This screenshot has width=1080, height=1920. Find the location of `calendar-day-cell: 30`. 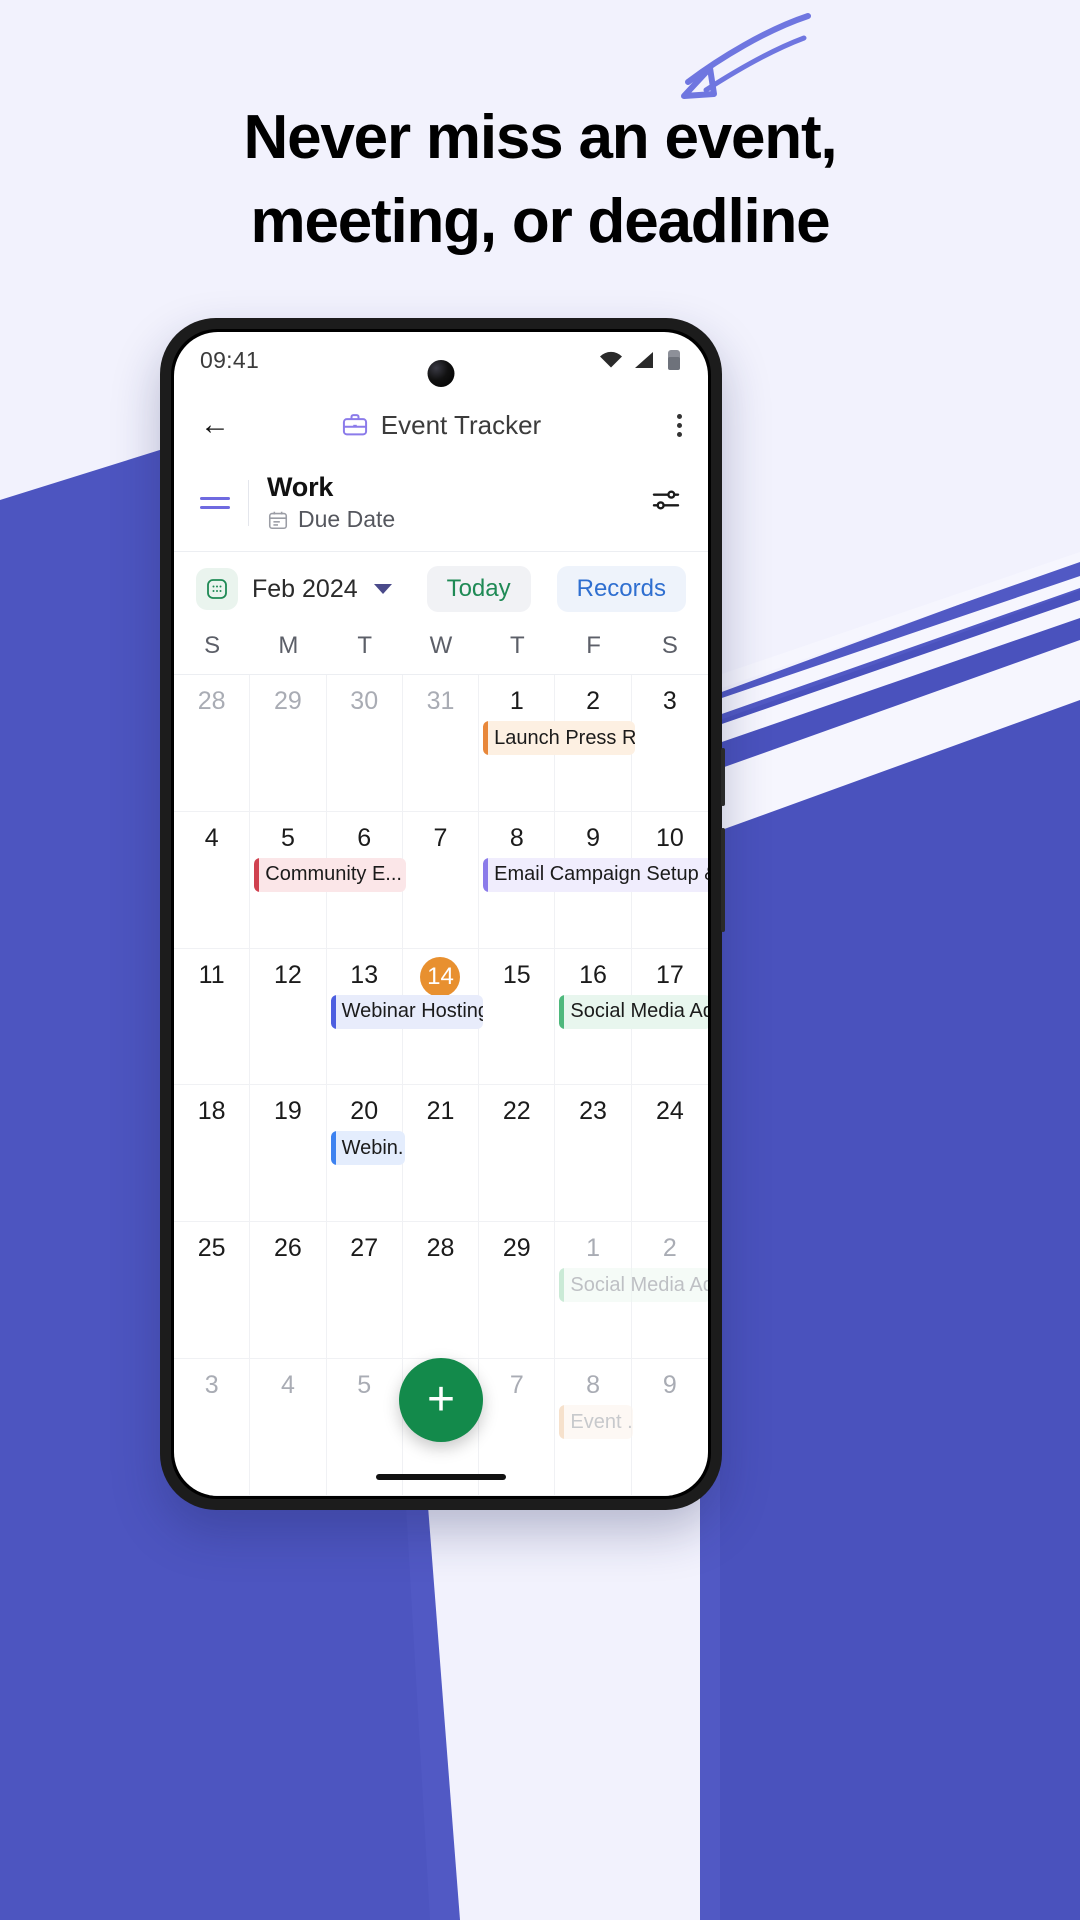

calendar-day-cell: 30 is located at coordinates (364, 743).